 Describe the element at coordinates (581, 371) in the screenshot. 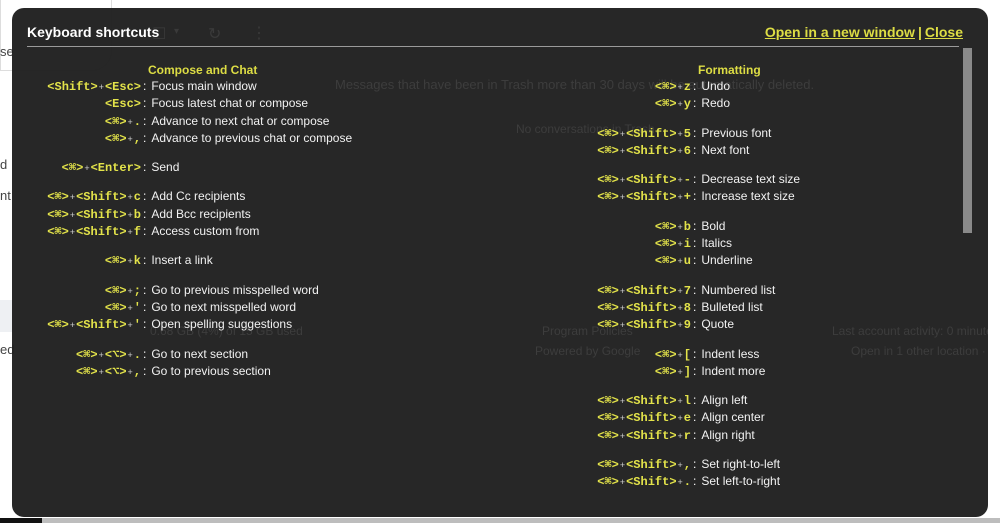

I see `shortcut-keys: <⌘>+]` at that location.